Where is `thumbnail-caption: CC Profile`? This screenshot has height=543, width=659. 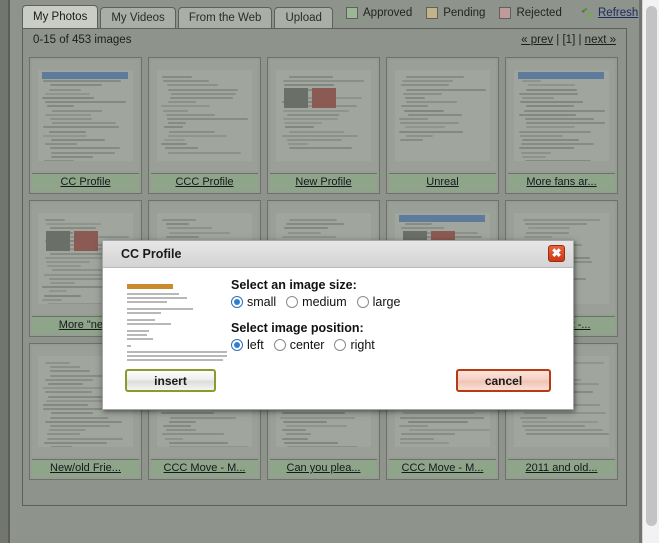
thumbnail-caption: CC Profile is located at coordinates (85, 182).